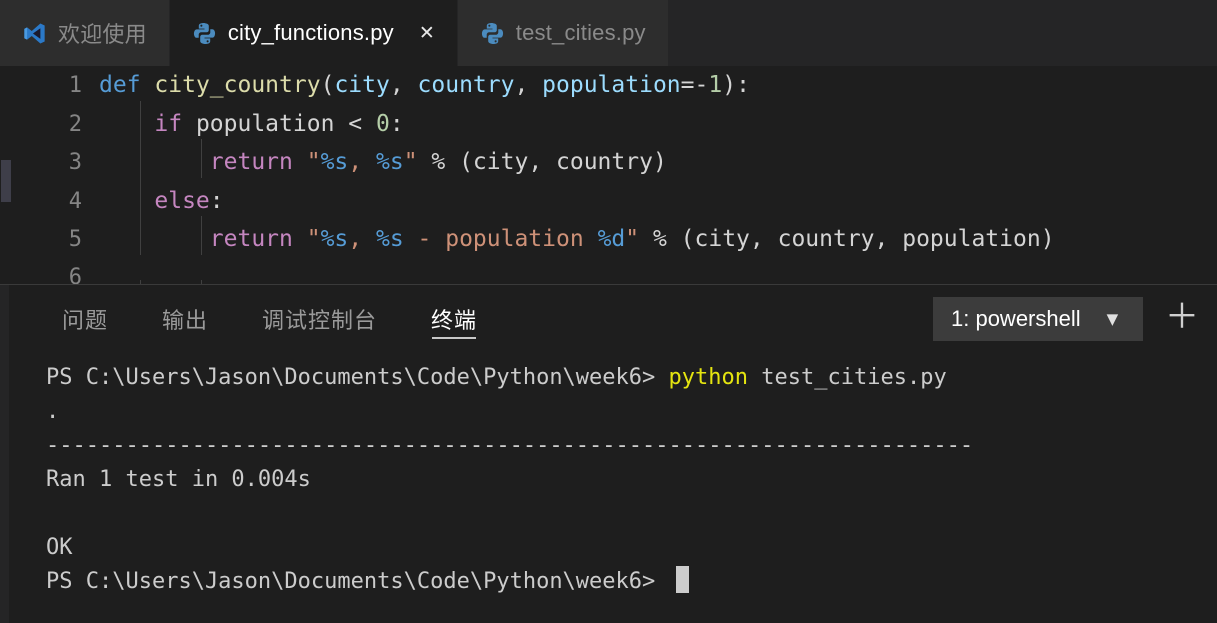 Image resolution: width=1217 pixels, height=623 pixels. What do you see at coordinates (1182, 319) in the screenshot?
I see `add-terminal-icon: ＋` at bounding box center [1182, 319].